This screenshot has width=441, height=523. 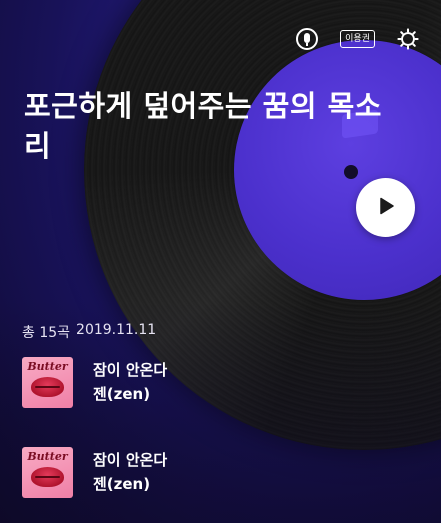 I want to click on ticket-icon: 이용권, so click(x=357, y=39).